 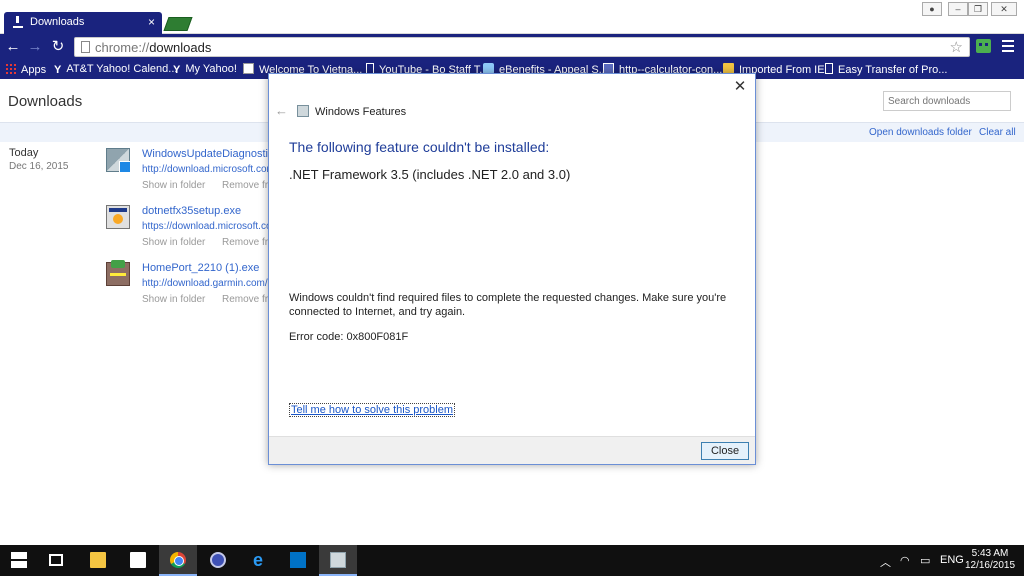 I want to click on address-bar: chrome://downloads ☆, so click(x=522, y=47).